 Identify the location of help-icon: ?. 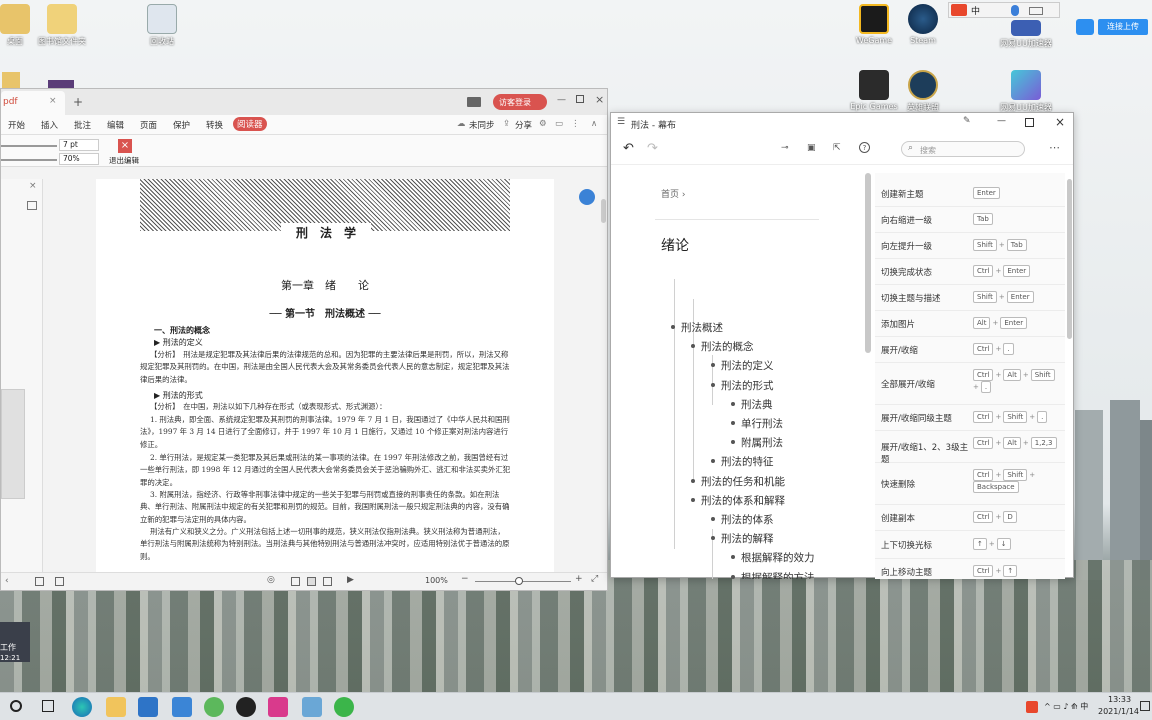
(864, 147).